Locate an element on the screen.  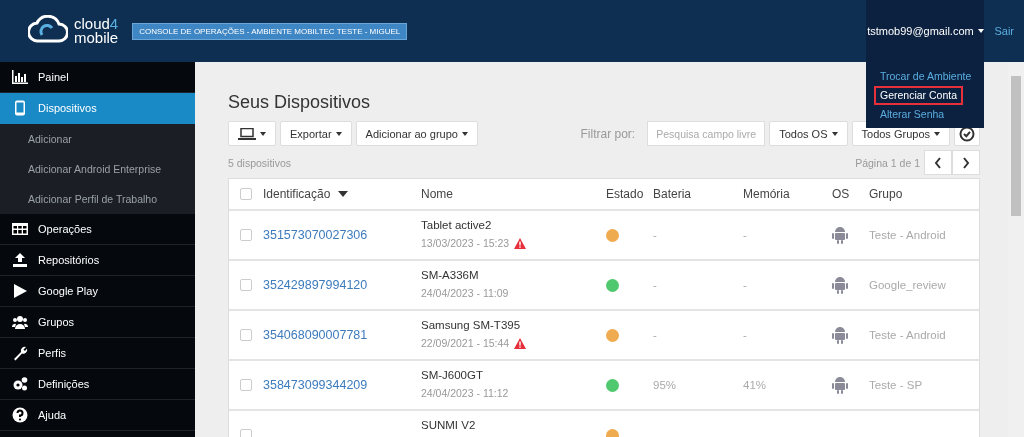
next-page-button is located at coordinates (966, 162).